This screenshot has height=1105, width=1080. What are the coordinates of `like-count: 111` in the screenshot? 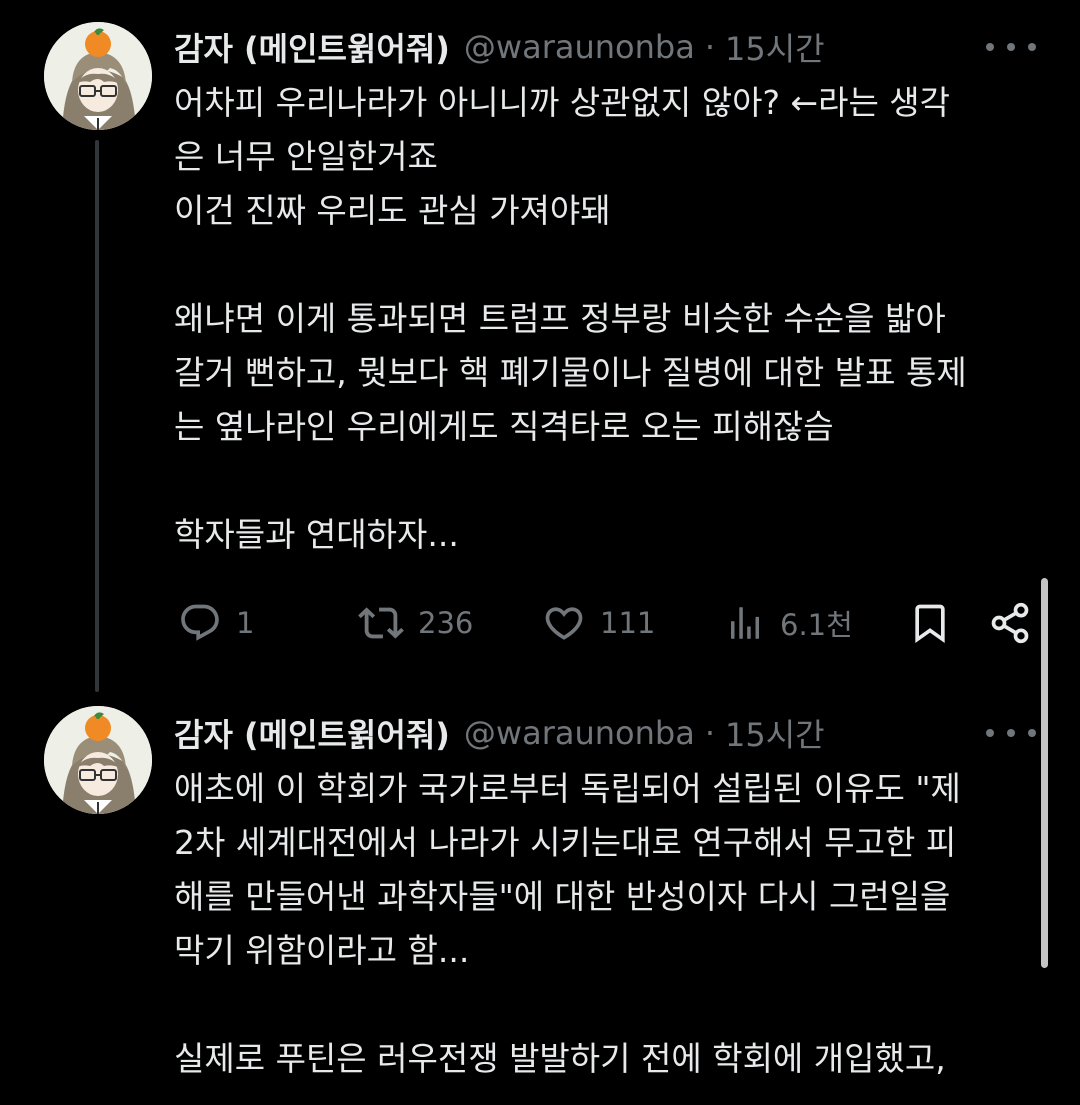 It's located at (628, 623).